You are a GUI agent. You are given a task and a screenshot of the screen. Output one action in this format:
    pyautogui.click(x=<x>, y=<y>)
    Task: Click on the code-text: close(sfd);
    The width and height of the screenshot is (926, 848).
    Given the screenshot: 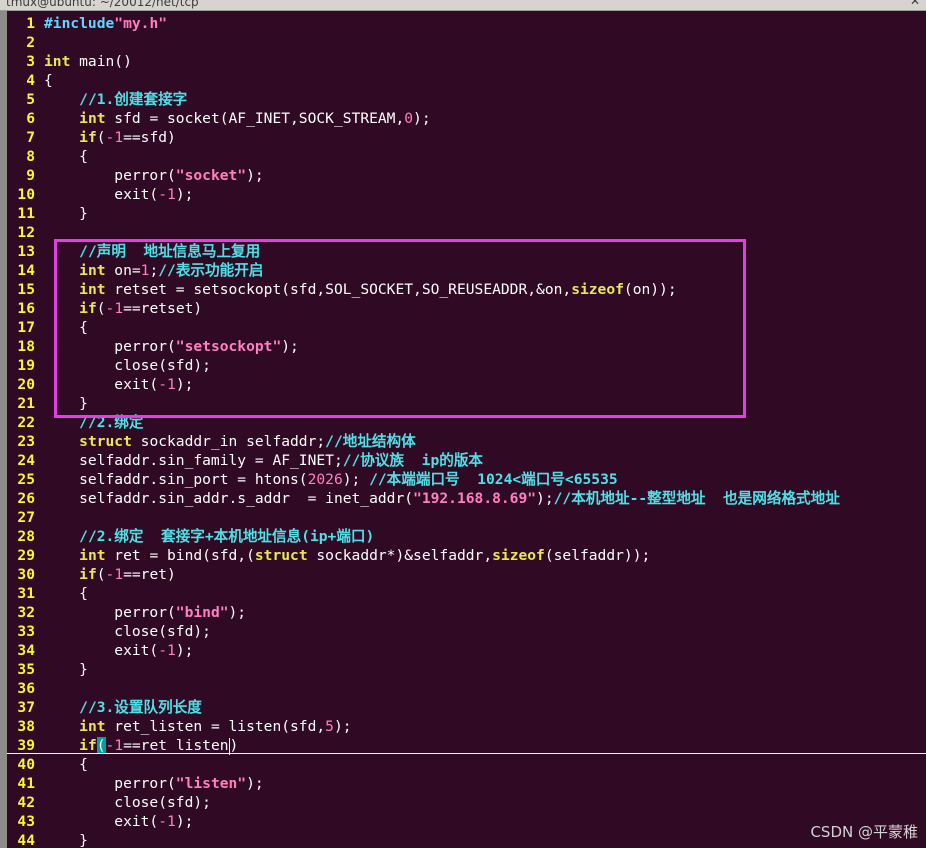 What is the action you would take?
    pyautogui.click(x=127, y=365)
    